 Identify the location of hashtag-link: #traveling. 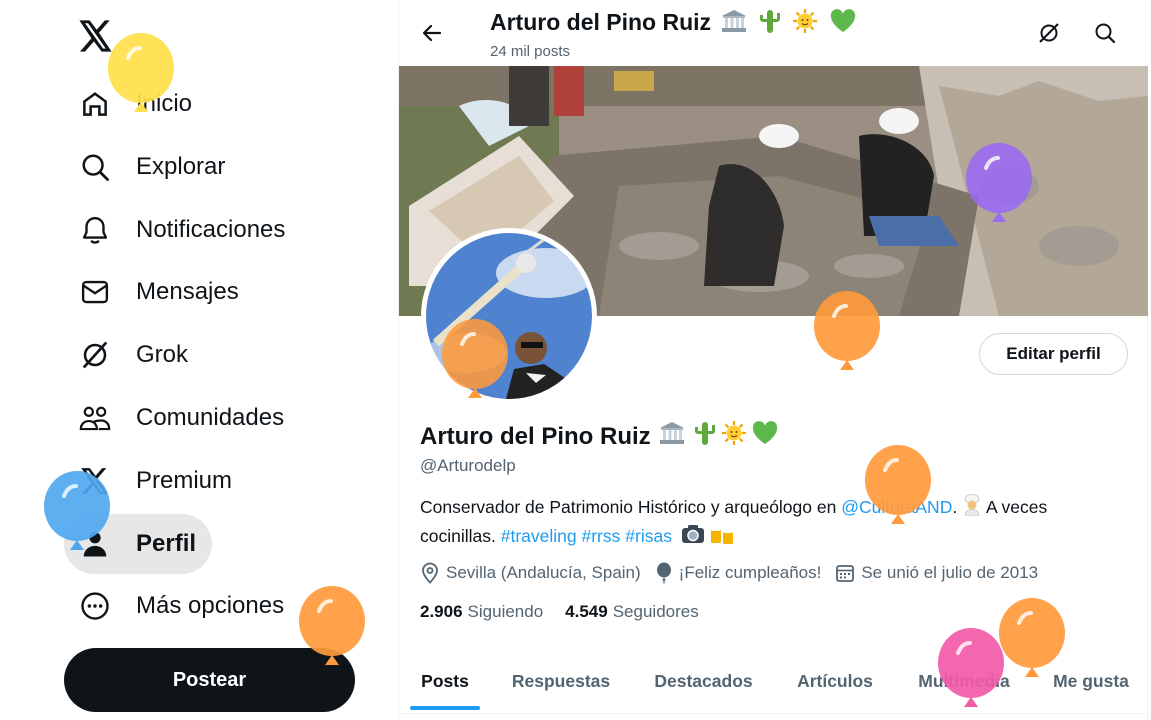
(539, 536).